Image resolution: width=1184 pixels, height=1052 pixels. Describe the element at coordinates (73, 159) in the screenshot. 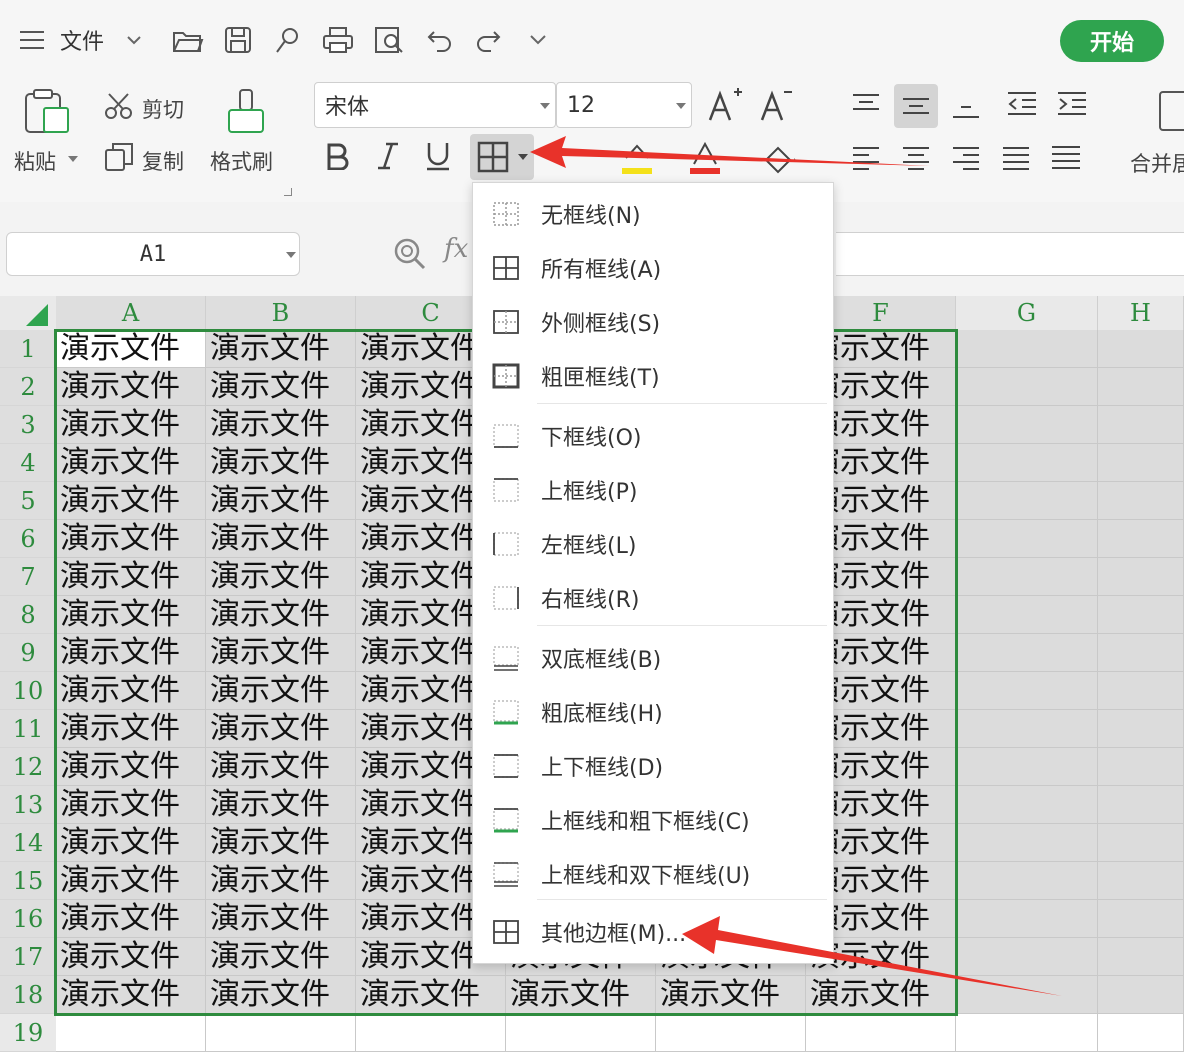

I see `paste-dropdown-caret` at that location.